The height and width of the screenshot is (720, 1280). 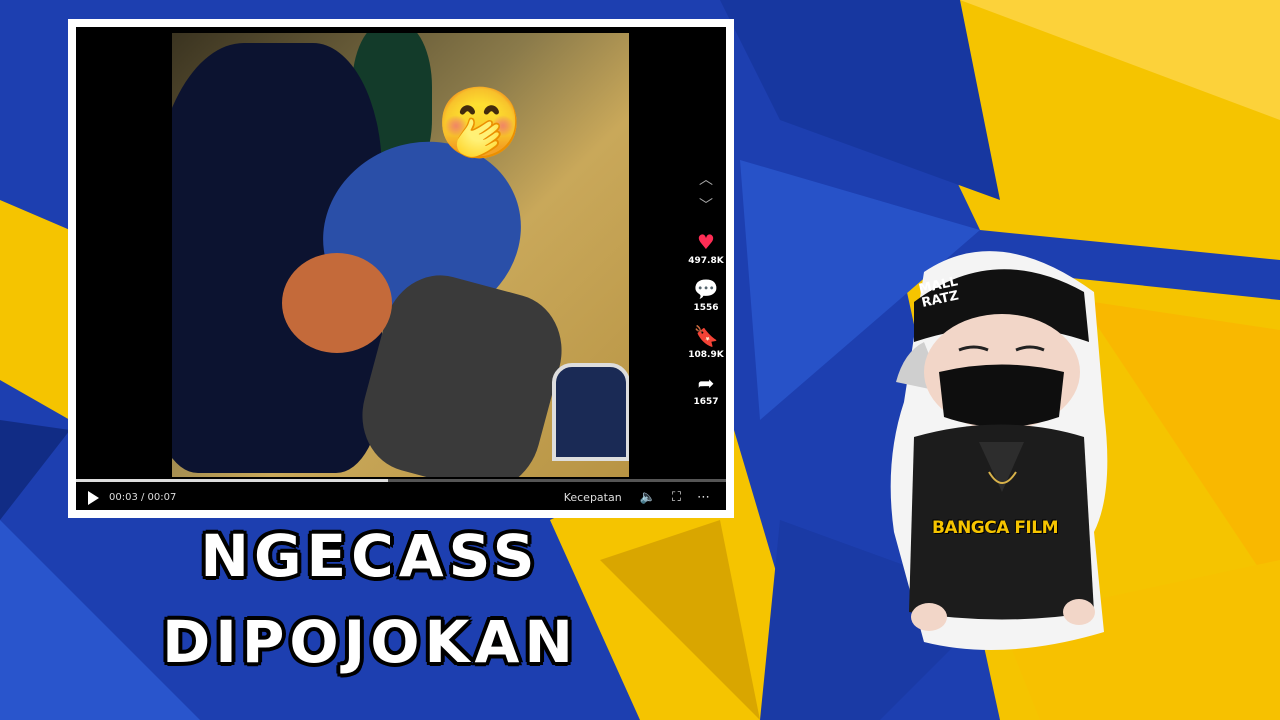 What do you see at coordinates (93, 497) in the screenshot?
I see `play-icon` at bounding box center [93, 497].